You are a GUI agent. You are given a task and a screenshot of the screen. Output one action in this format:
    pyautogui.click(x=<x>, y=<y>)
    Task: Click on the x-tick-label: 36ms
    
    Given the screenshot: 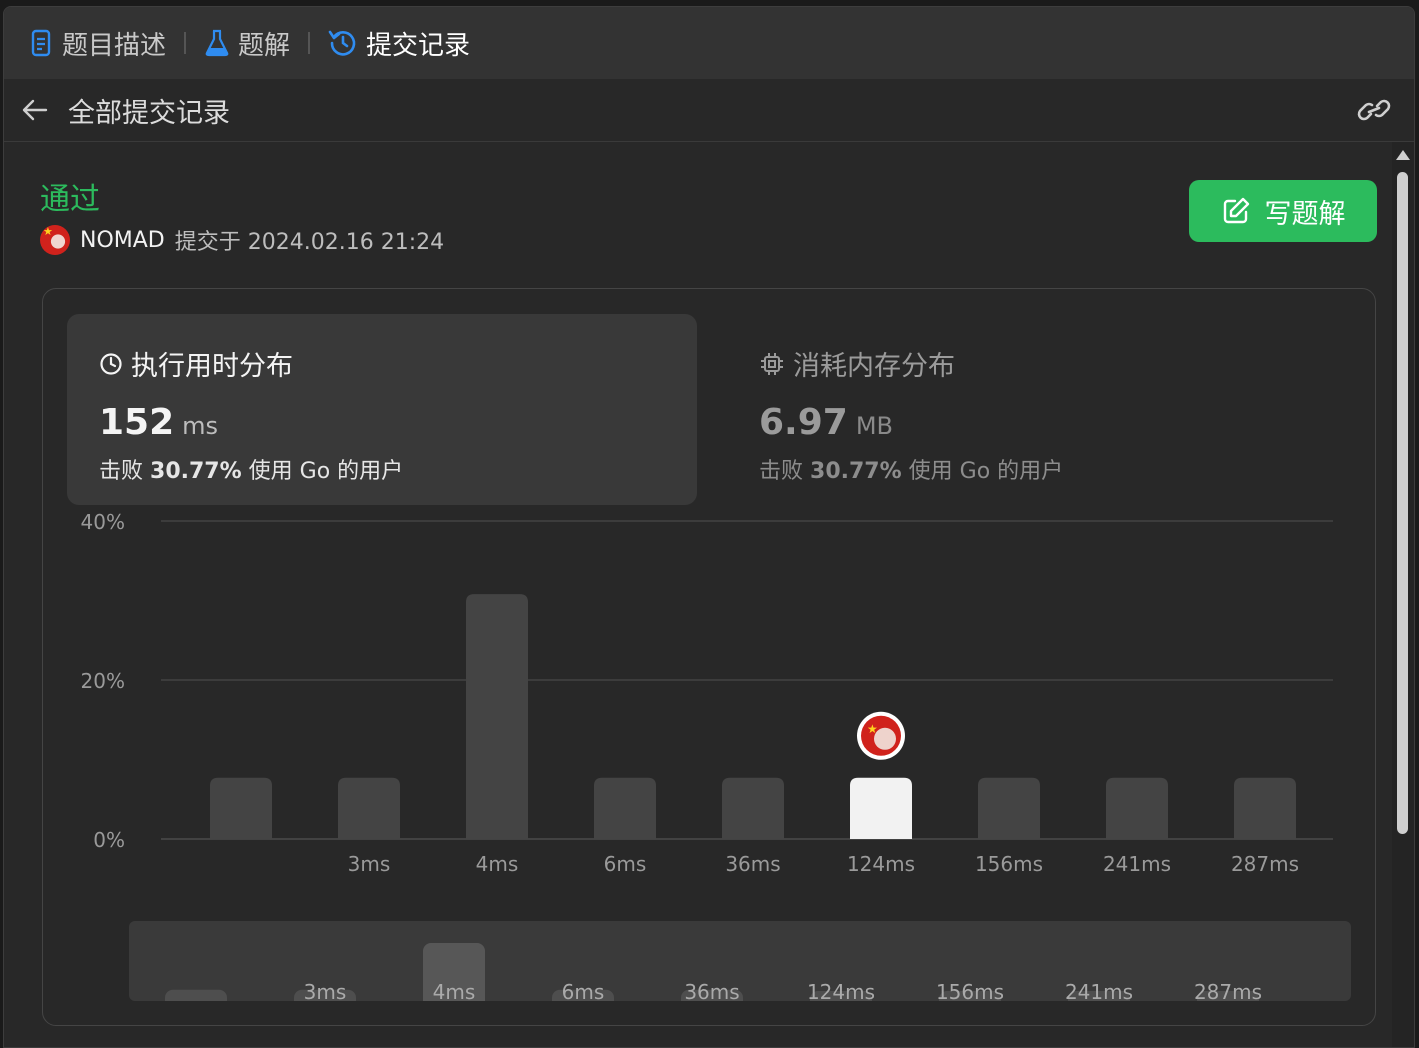 What is the action you would take?
    pyautogui.click(x=752, y=864)
    